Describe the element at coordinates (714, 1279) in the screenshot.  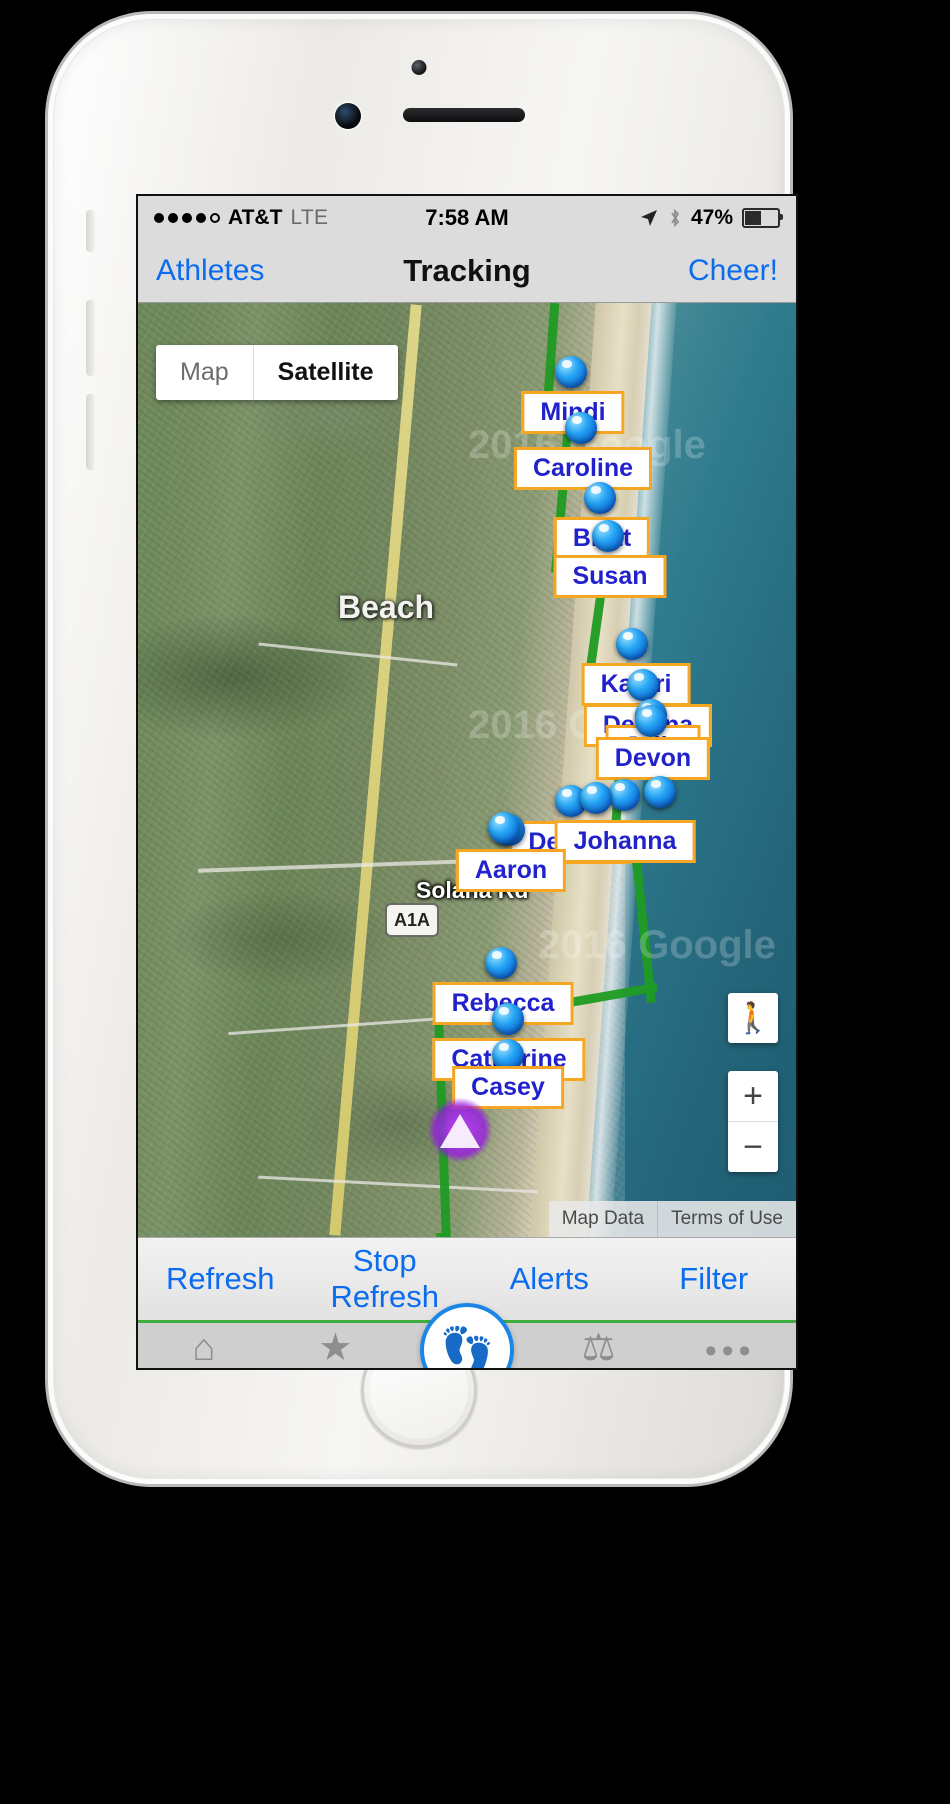
I see `filter-button: Filter` at that location.